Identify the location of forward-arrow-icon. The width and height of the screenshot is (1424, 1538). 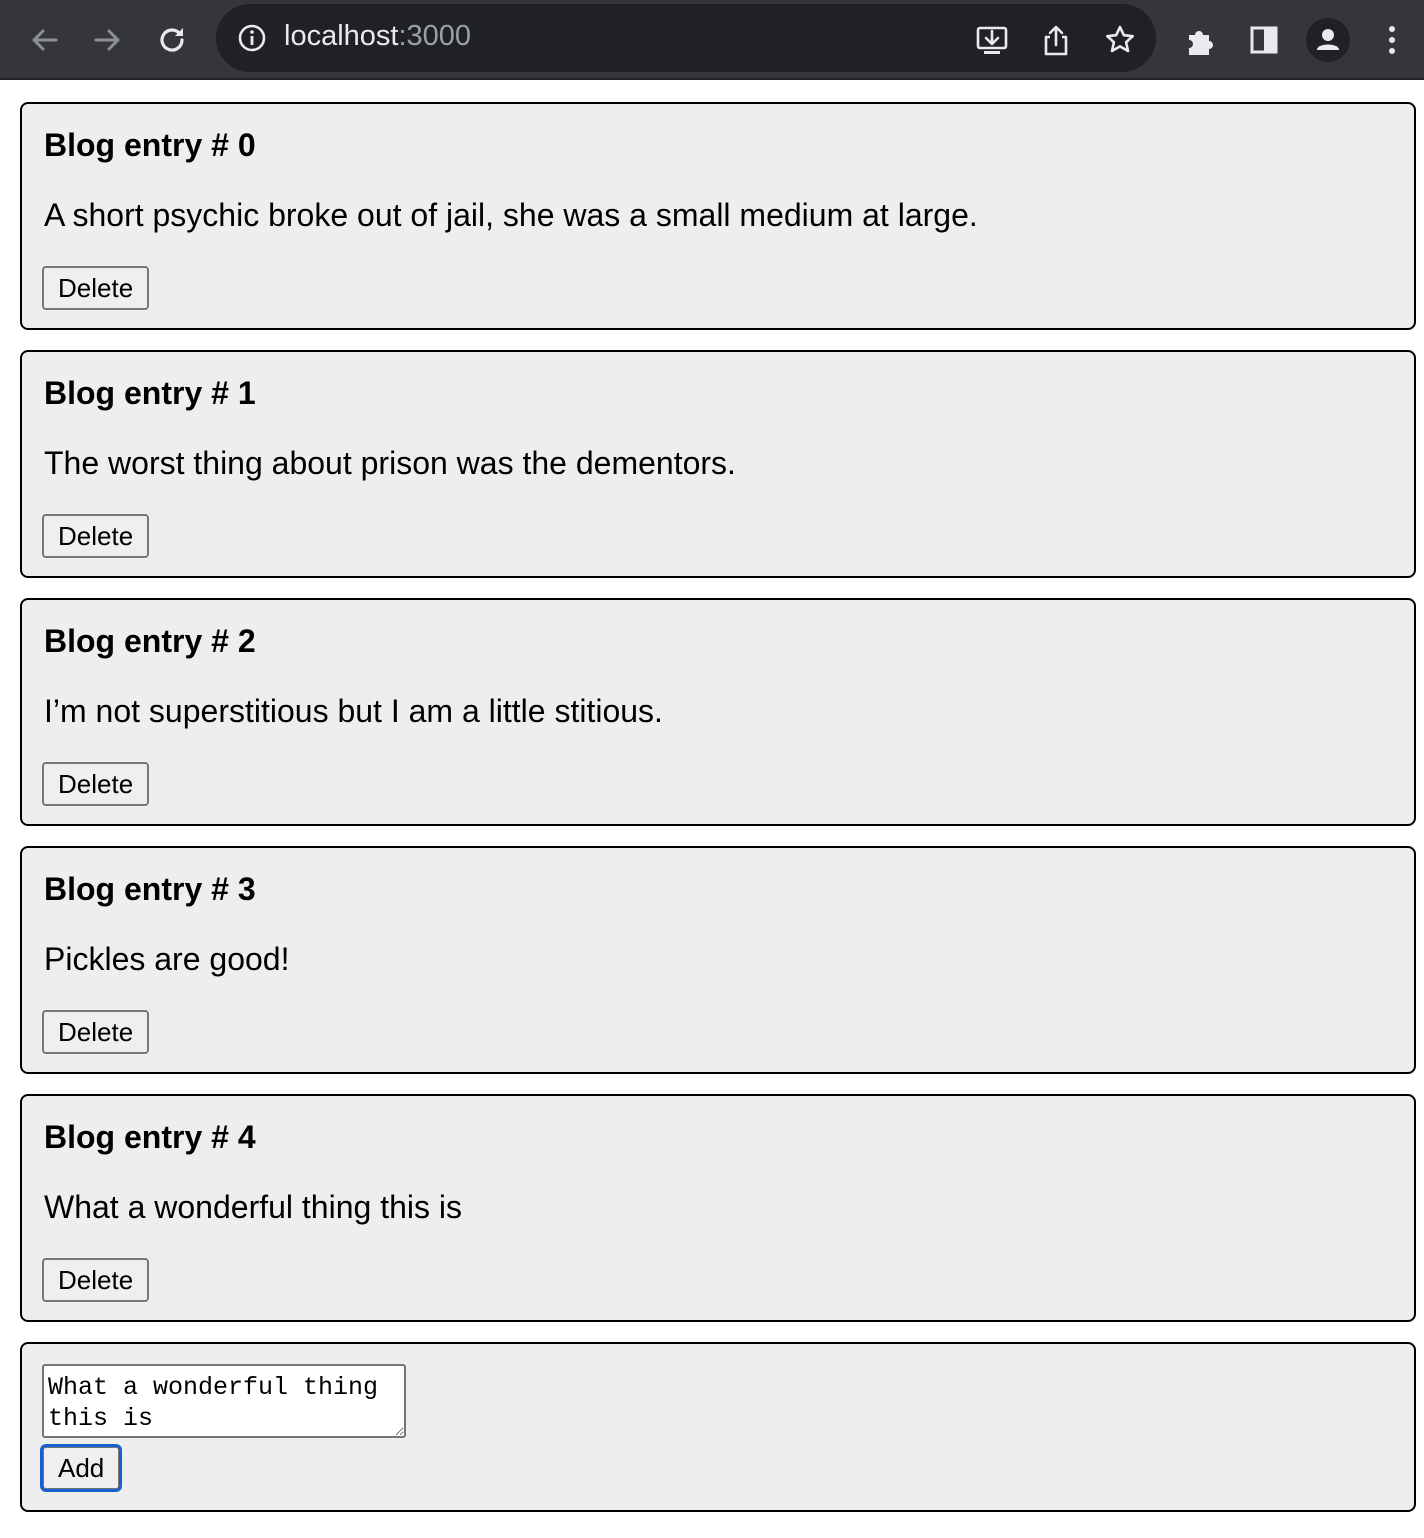
(108, 40).